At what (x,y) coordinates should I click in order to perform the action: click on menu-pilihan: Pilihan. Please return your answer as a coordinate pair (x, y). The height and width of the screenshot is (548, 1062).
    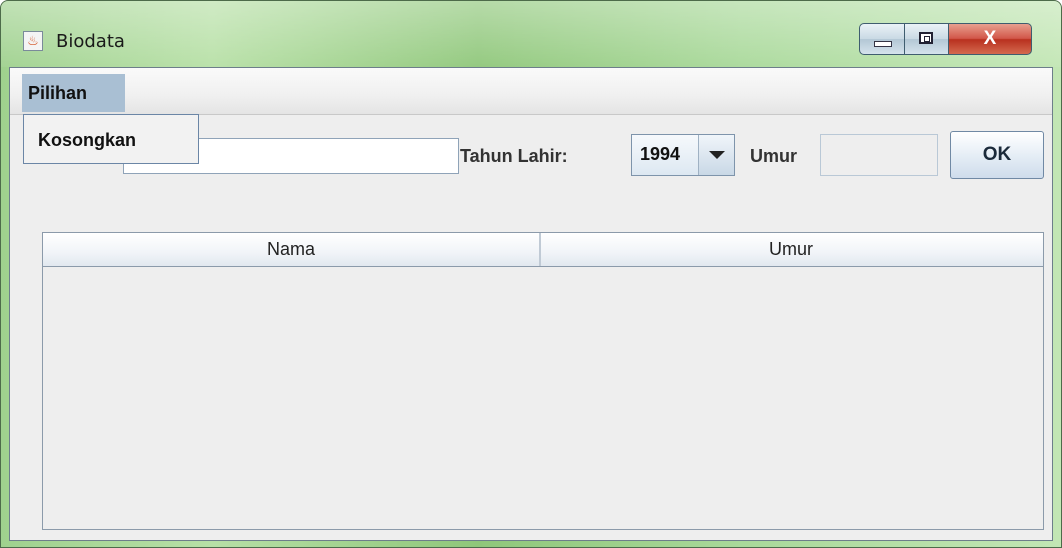
    Looking at the image, I should click on (73, 93).